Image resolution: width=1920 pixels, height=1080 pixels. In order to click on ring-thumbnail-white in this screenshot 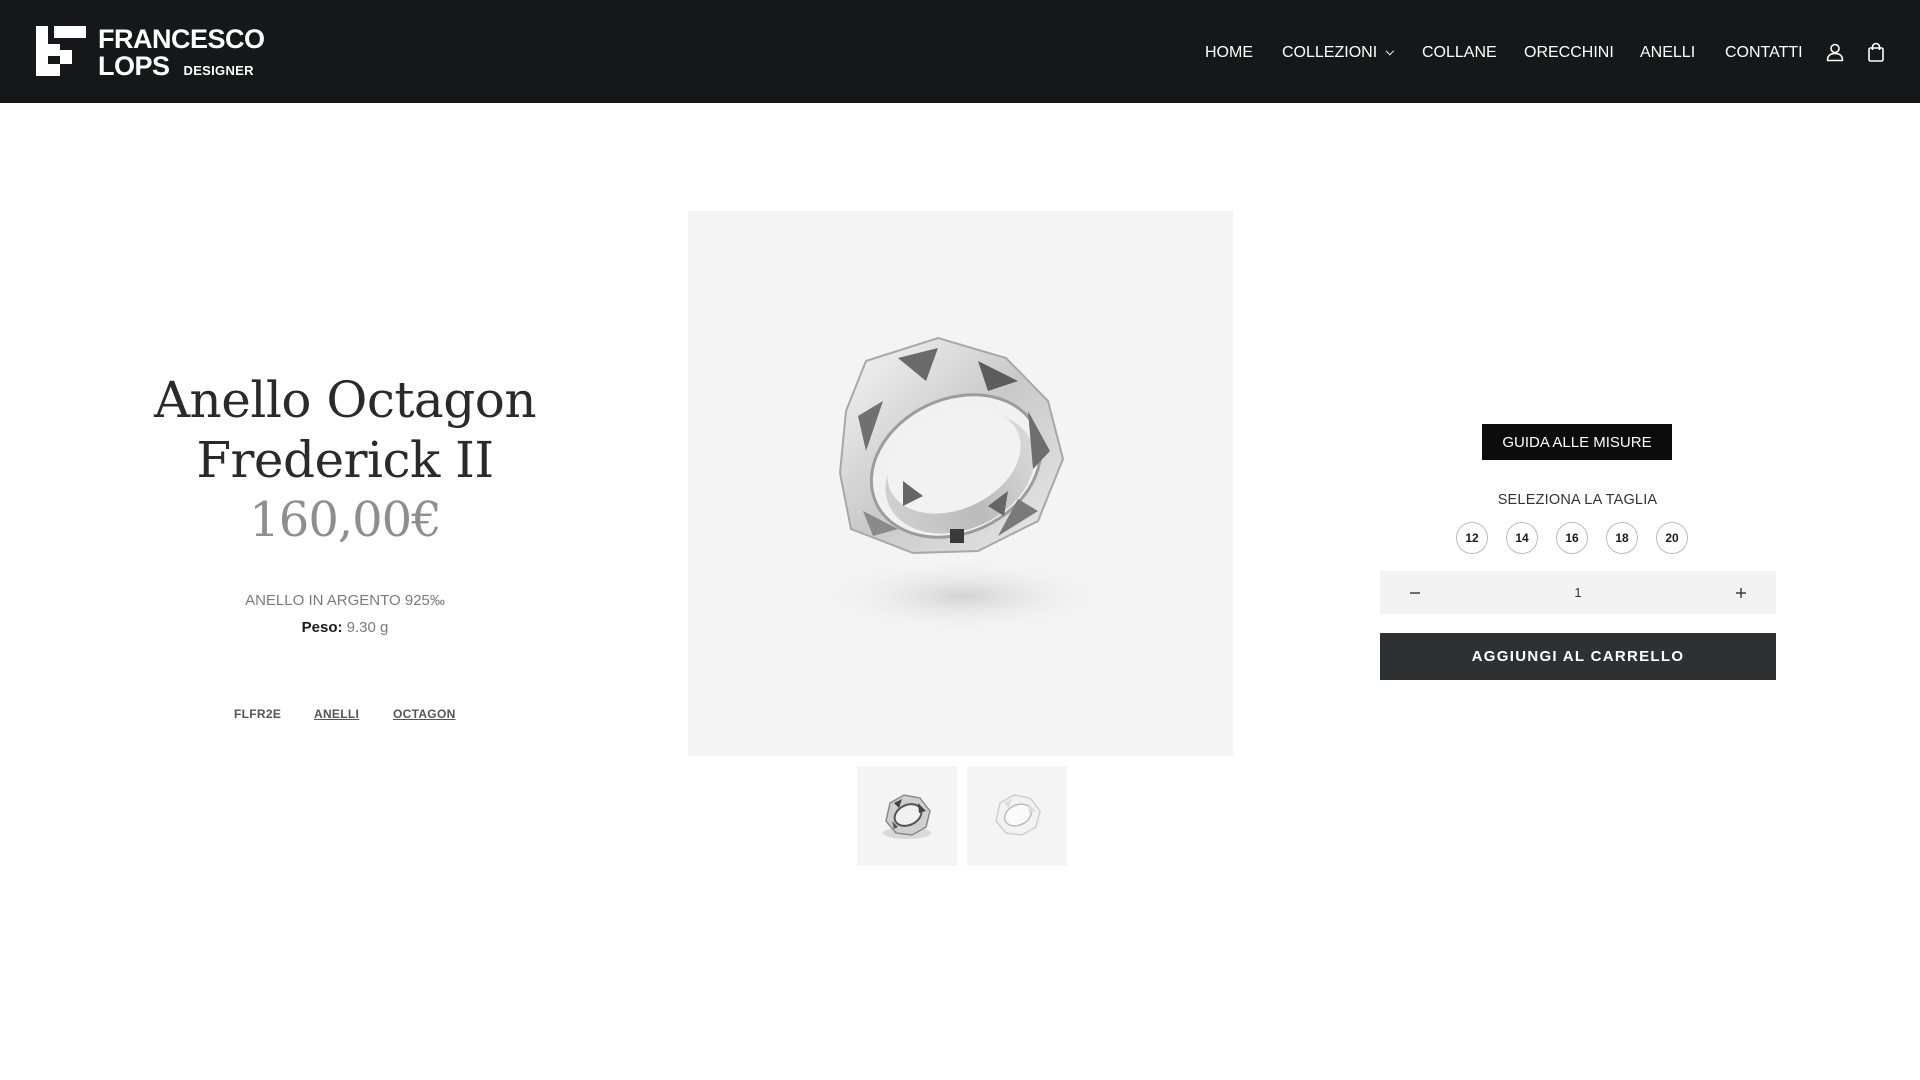, I will do `click(1018, 815)`.